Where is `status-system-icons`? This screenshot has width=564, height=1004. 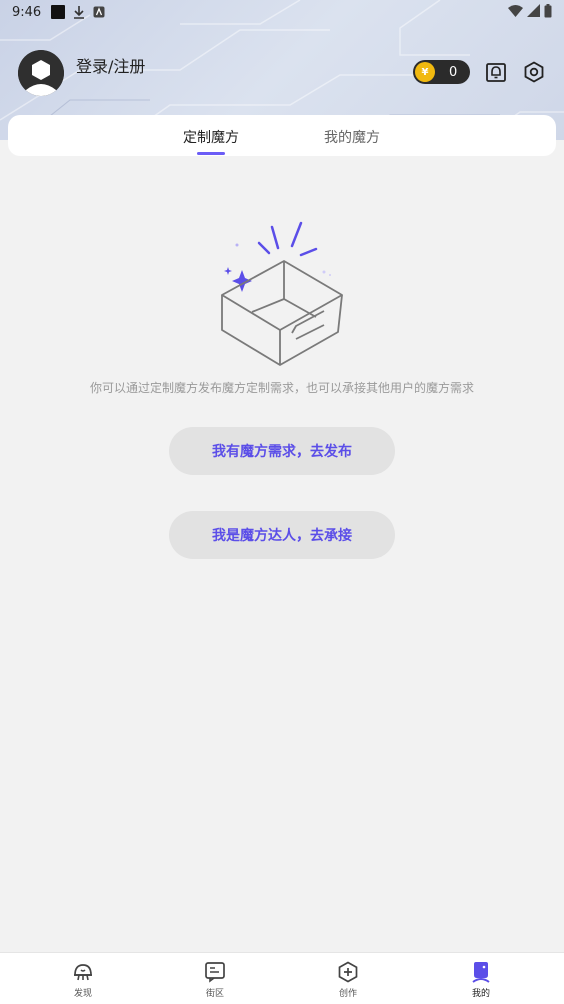
status-system-icons is located at coordinates (530, 11).